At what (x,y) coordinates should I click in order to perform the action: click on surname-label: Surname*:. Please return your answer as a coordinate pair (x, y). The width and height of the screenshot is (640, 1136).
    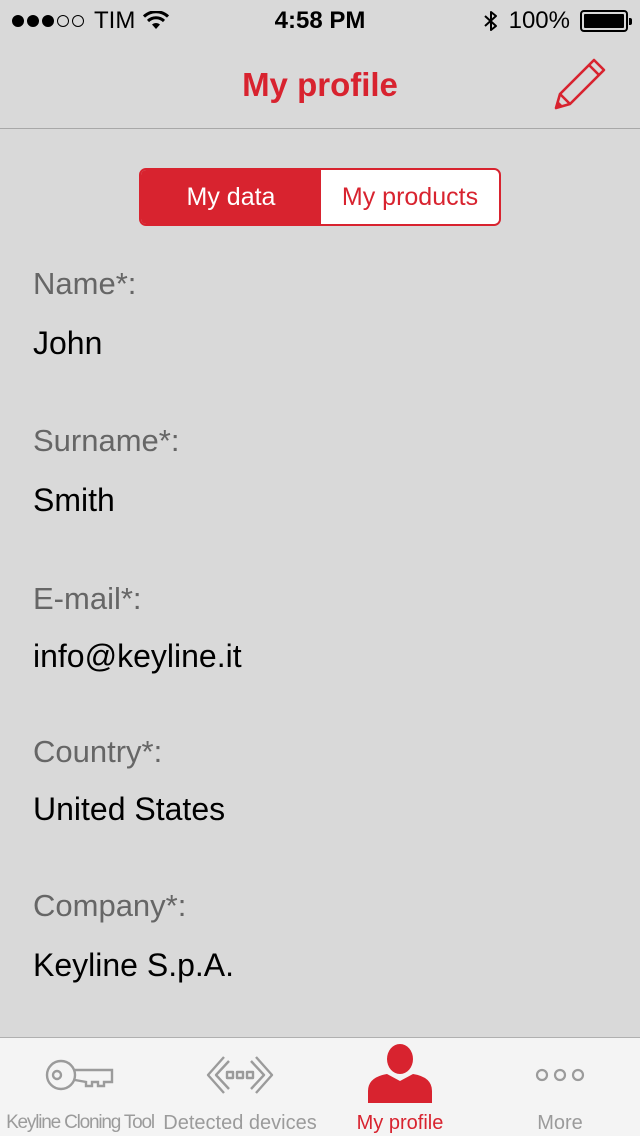
    Looking at the image, I should click on (106, 440).